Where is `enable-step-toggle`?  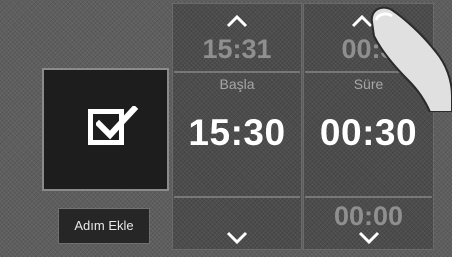 enable-step-toggle is located at coordinates (105, 129).